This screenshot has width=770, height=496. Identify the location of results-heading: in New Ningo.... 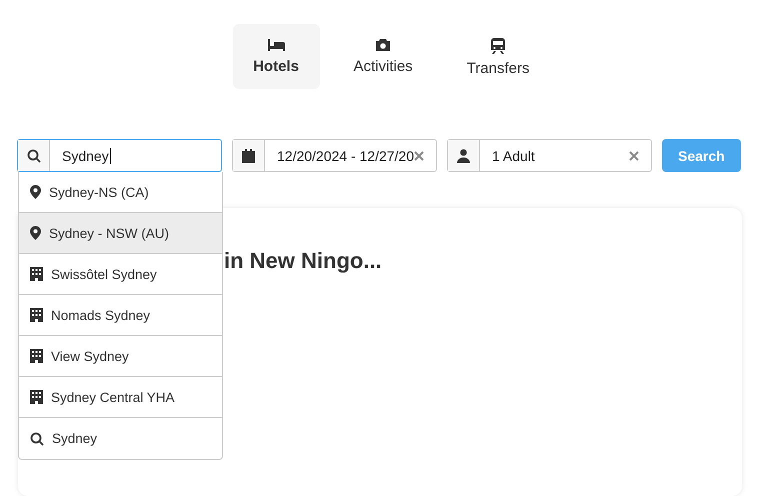
(303, 261).